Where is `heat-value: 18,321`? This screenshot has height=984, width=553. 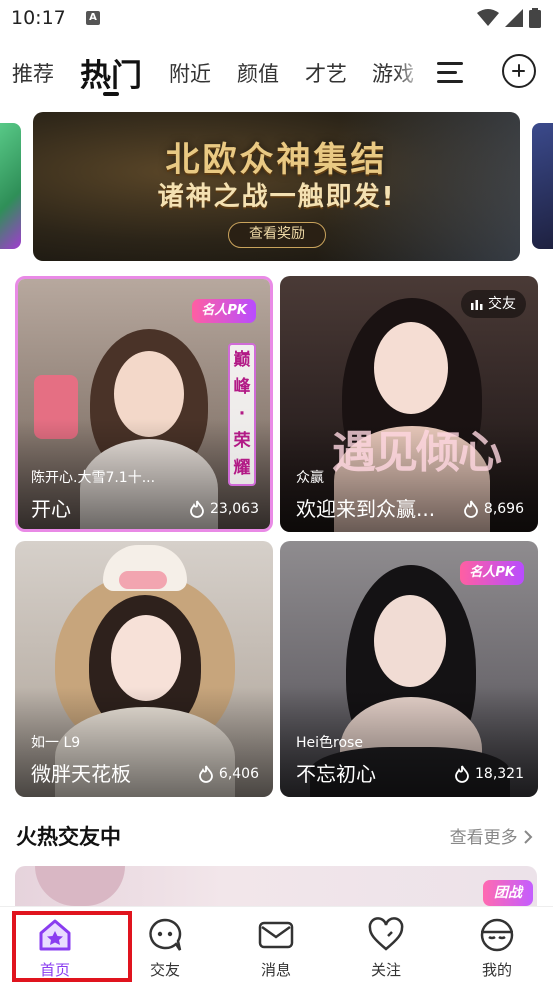 heat-value: 18,321 is located at coordinates (499, 774).